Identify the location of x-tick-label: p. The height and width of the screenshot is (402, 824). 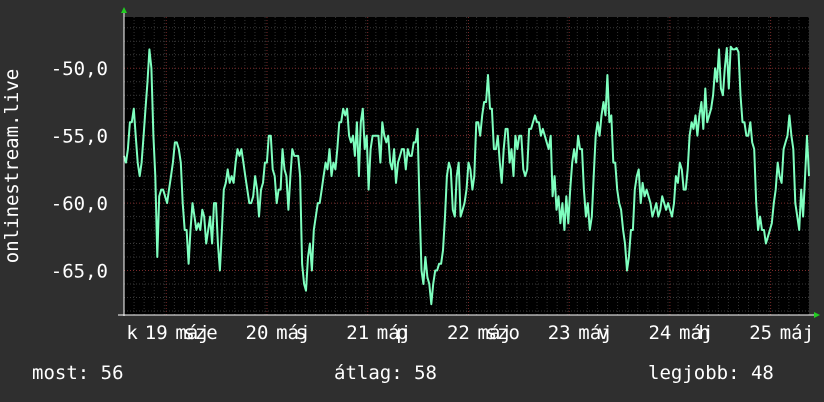
(401, 333).